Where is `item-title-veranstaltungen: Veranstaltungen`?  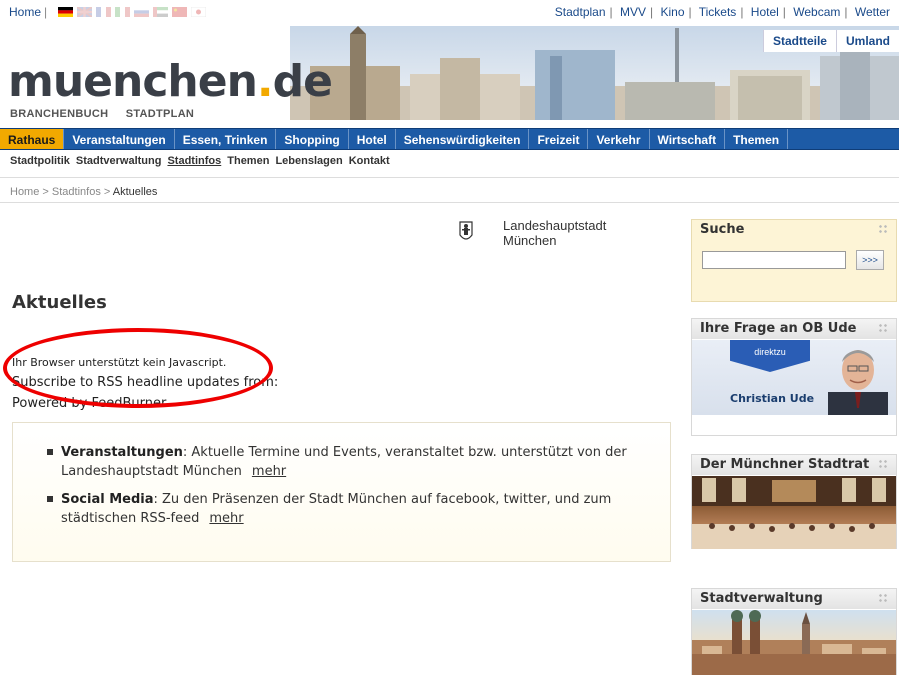
item-title-veranstaltungen: Veranstaltungen is located at coordinates (122, 452).